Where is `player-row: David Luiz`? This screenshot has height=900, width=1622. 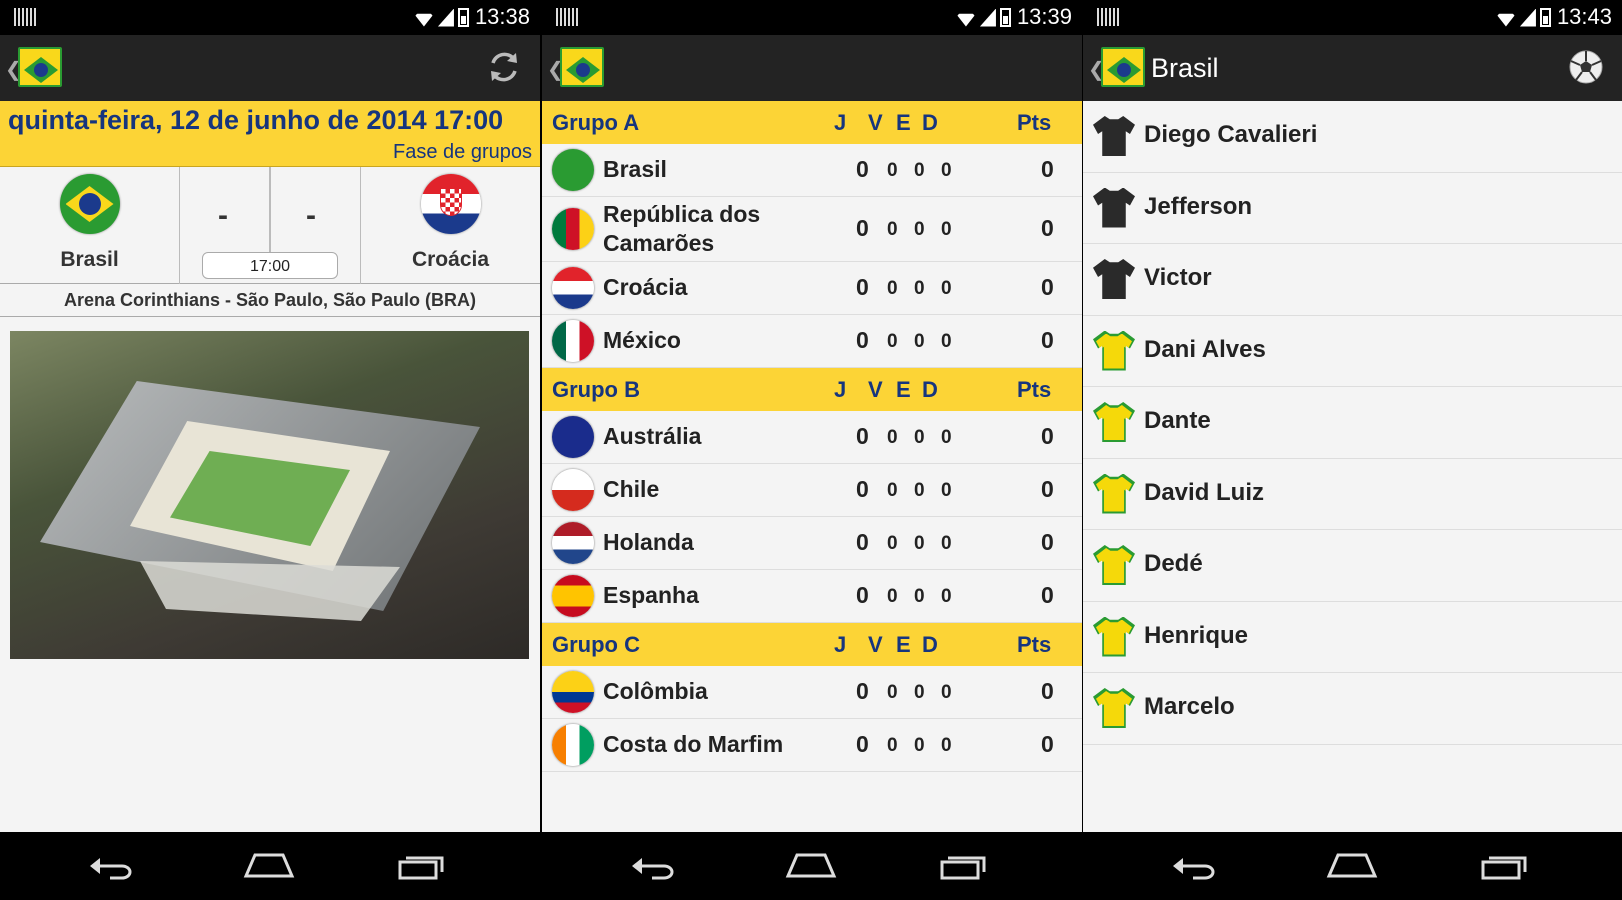 player-row: David Luiz is located at coordinates (1352, 494).